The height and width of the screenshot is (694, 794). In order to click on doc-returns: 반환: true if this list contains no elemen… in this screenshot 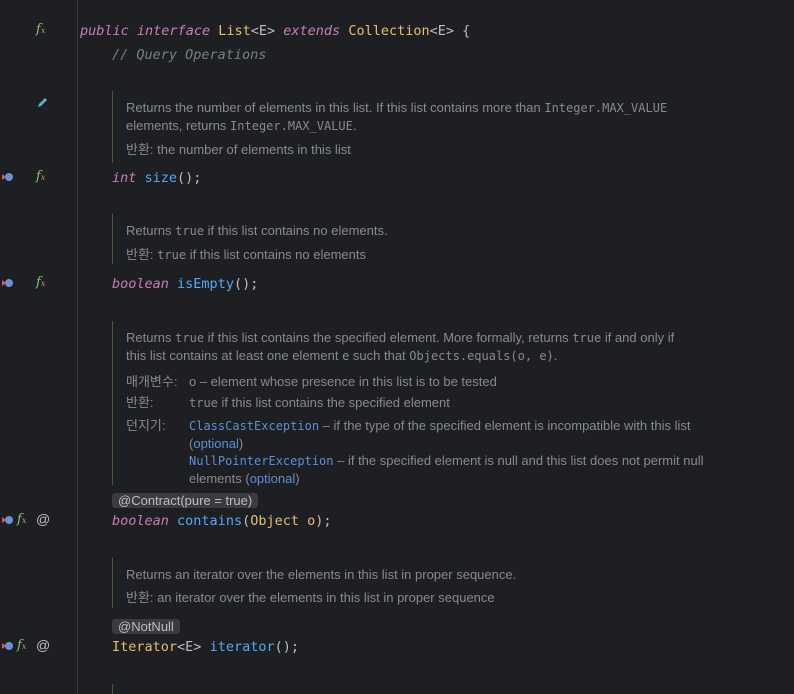, I will do `click(246, 254)`.